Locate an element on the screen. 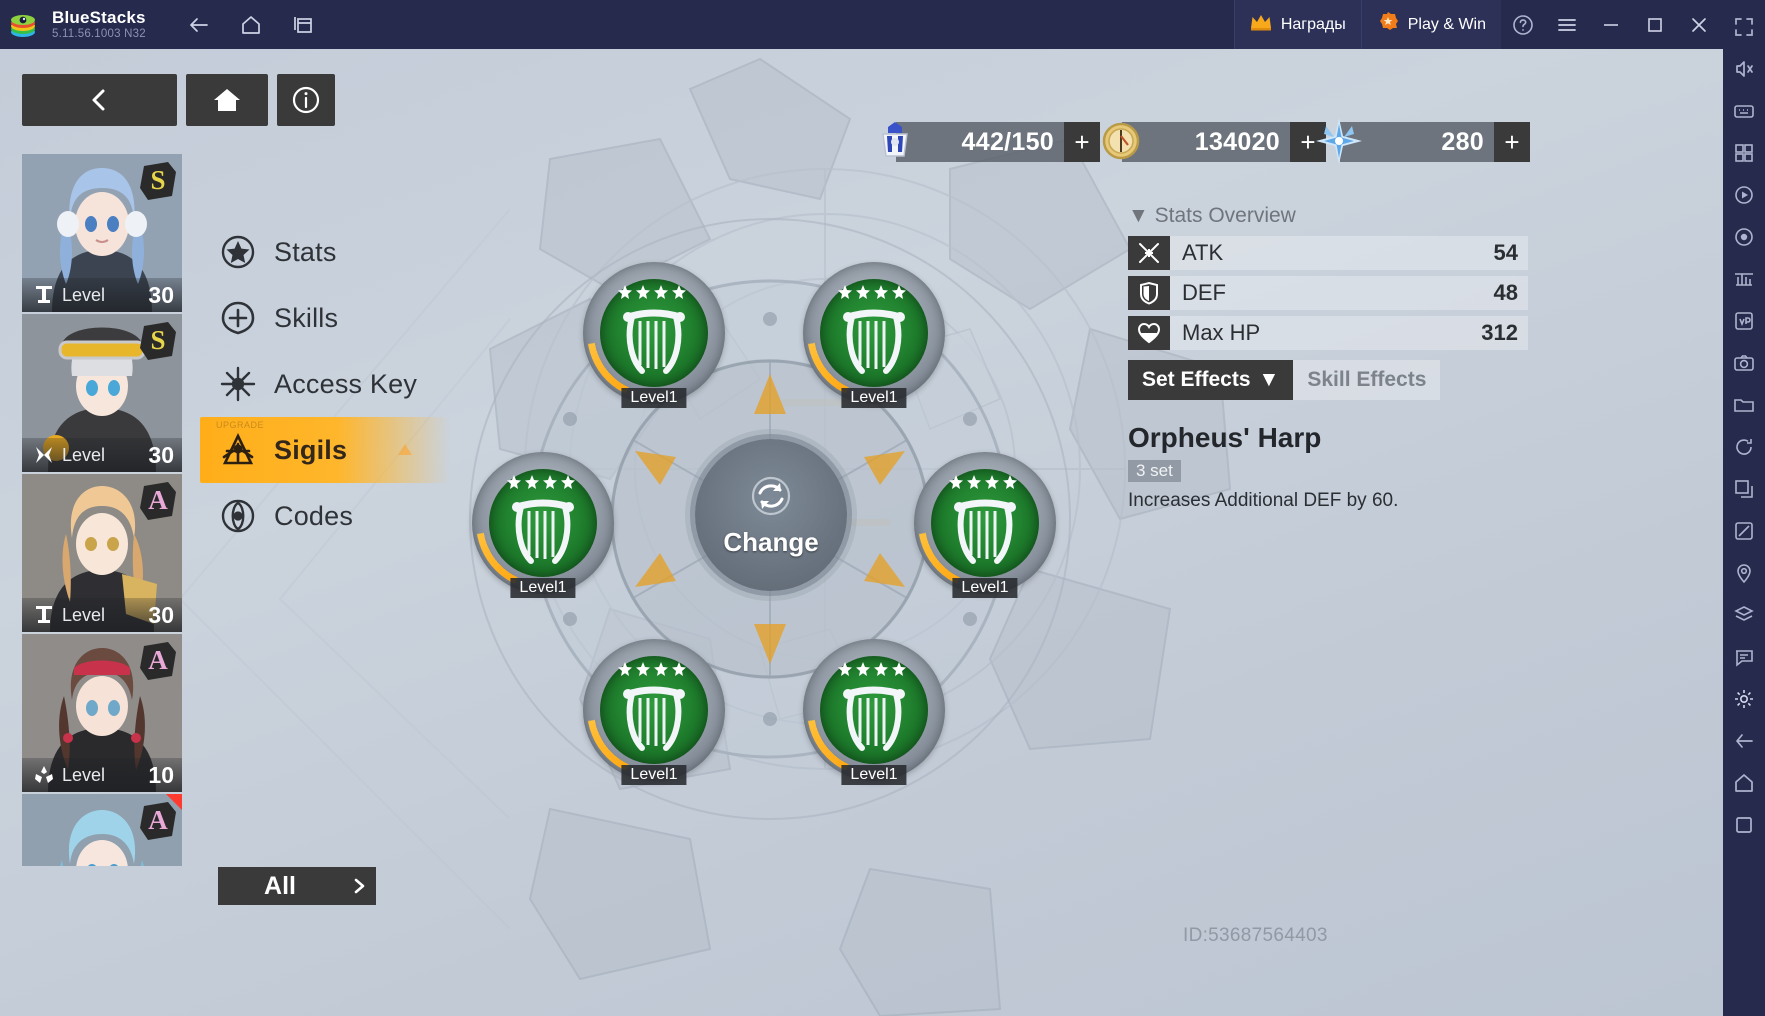  menu-item-sigils: UPGRADE Sigils is located at coordinates (325, 450).